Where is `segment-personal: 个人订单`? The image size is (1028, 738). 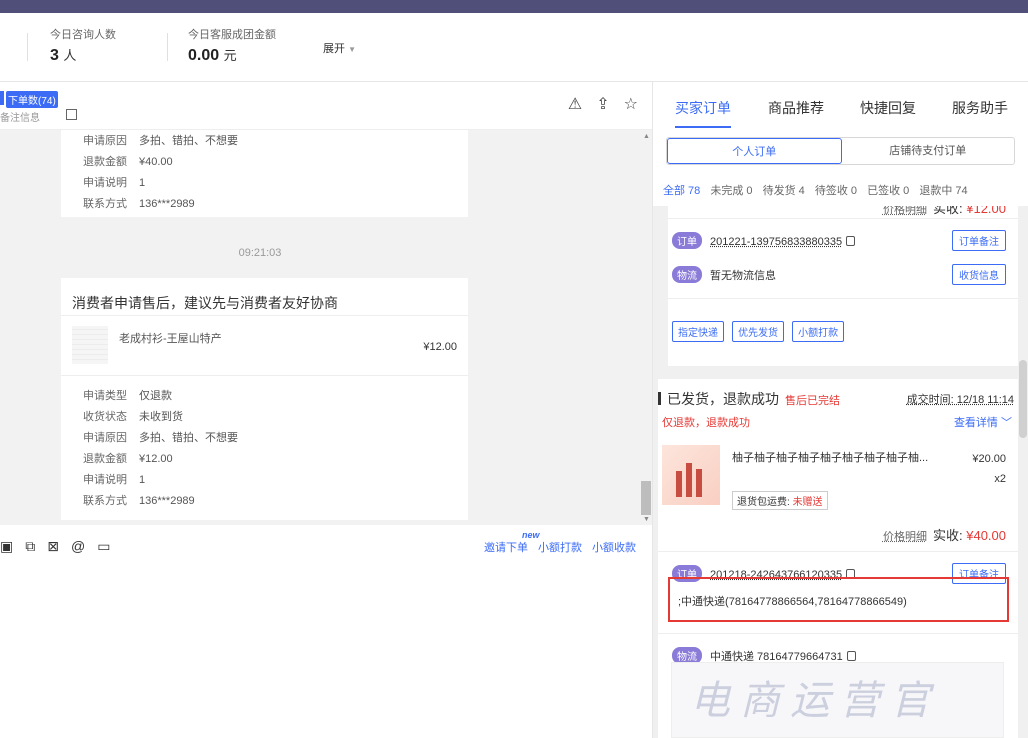
segment-personal: 个人订单 is located at coordinates (754, 151).